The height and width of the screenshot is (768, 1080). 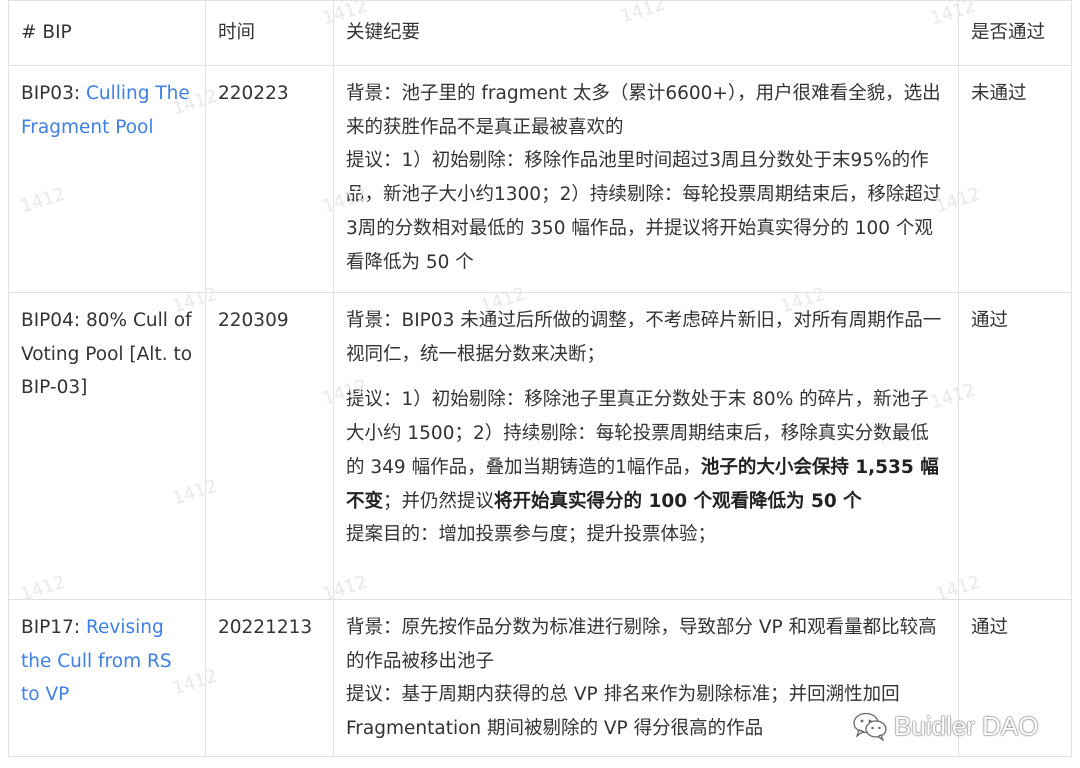 I want to click on proposal-text: ；并仍然提议, so click(x=439, y=501).